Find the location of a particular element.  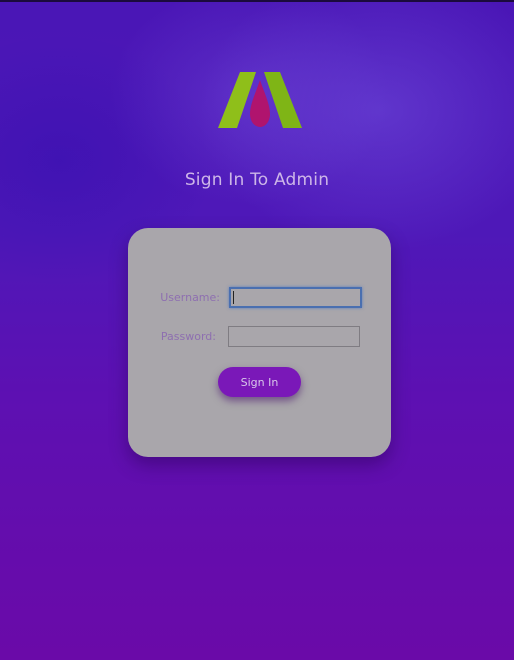

password-label: Password: is located at coordinates (188, 336).